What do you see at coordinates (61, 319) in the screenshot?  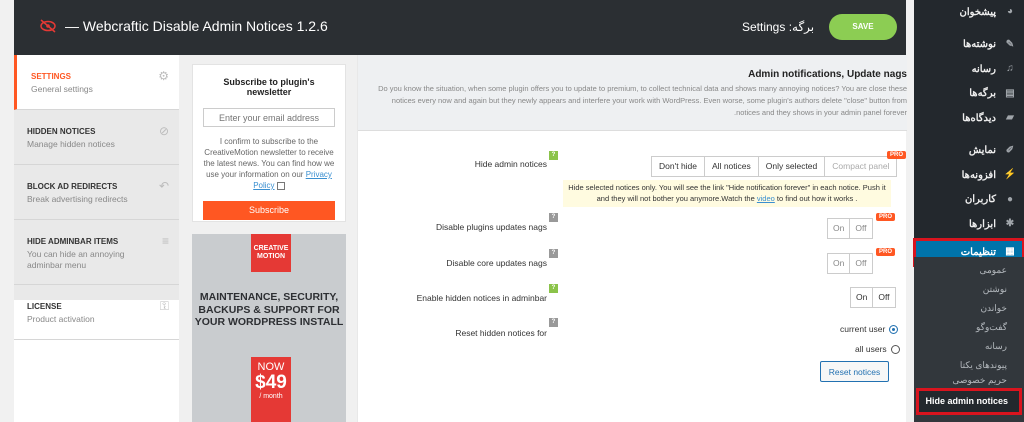 I see `nav-desc: Product activation` at bounding box center [61, 319].